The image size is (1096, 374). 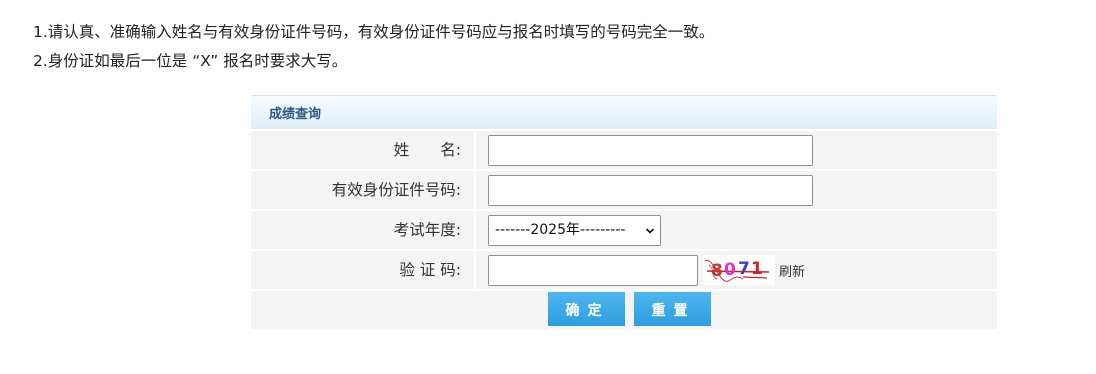 What do you see at coordinates (757, 269) in the screenshot?
I see `svg-text: 1` at bounding box center [757, 269].